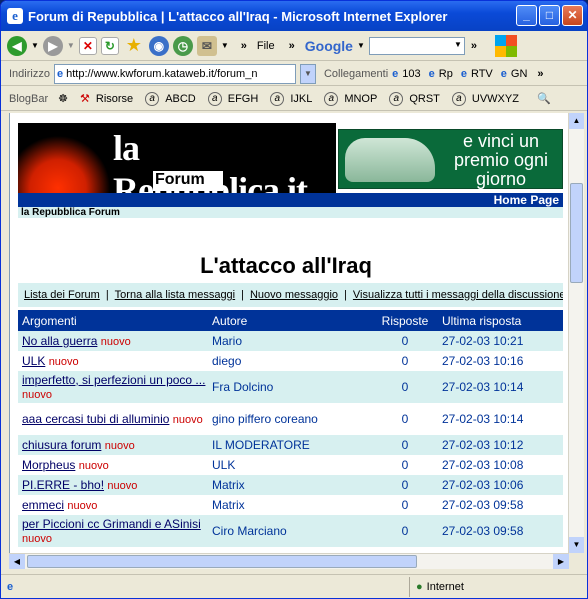 This screenshot has height=599, width=588. Describe the element at coordinates (576, 333) in the screenshot. I see `vertical-scrollbar: ▲ ▼` at that location.